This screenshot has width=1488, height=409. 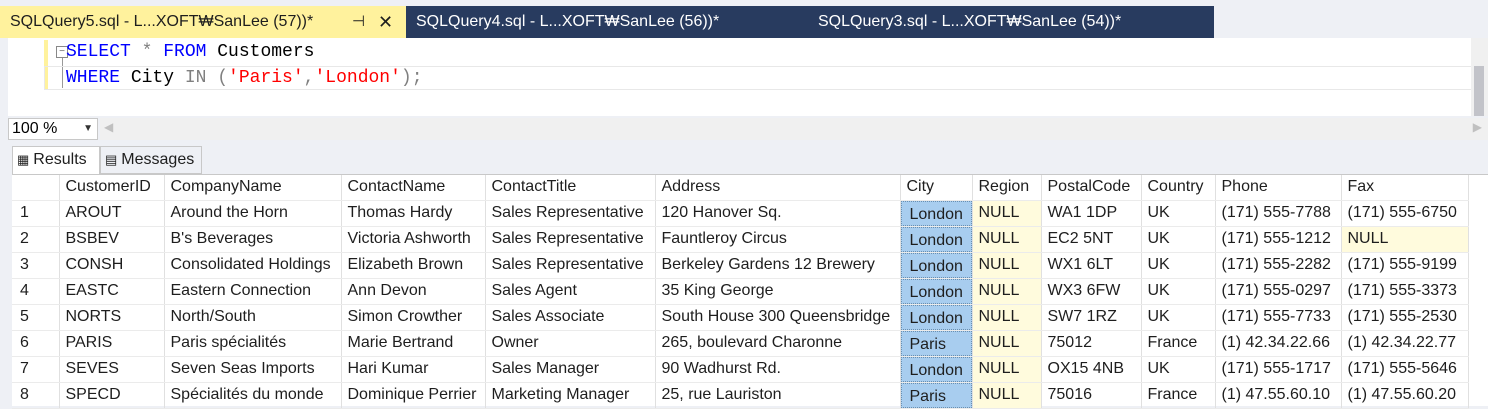 I want to click on cell-contactname: Marie Bertrand, so click(x=413, y=343).